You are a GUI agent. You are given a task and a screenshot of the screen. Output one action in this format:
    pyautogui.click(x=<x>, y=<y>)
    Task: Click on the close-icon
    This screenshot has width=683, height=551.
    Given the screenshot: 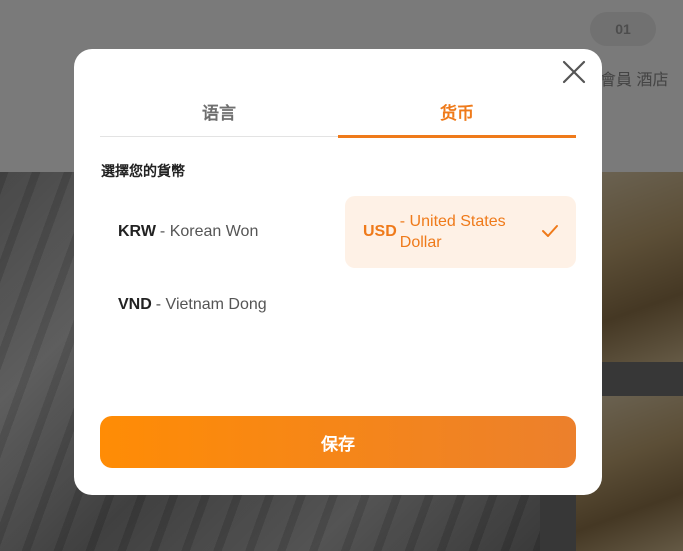 What is the action you would take?
    pyautogui.click(x=574, y=72)
    